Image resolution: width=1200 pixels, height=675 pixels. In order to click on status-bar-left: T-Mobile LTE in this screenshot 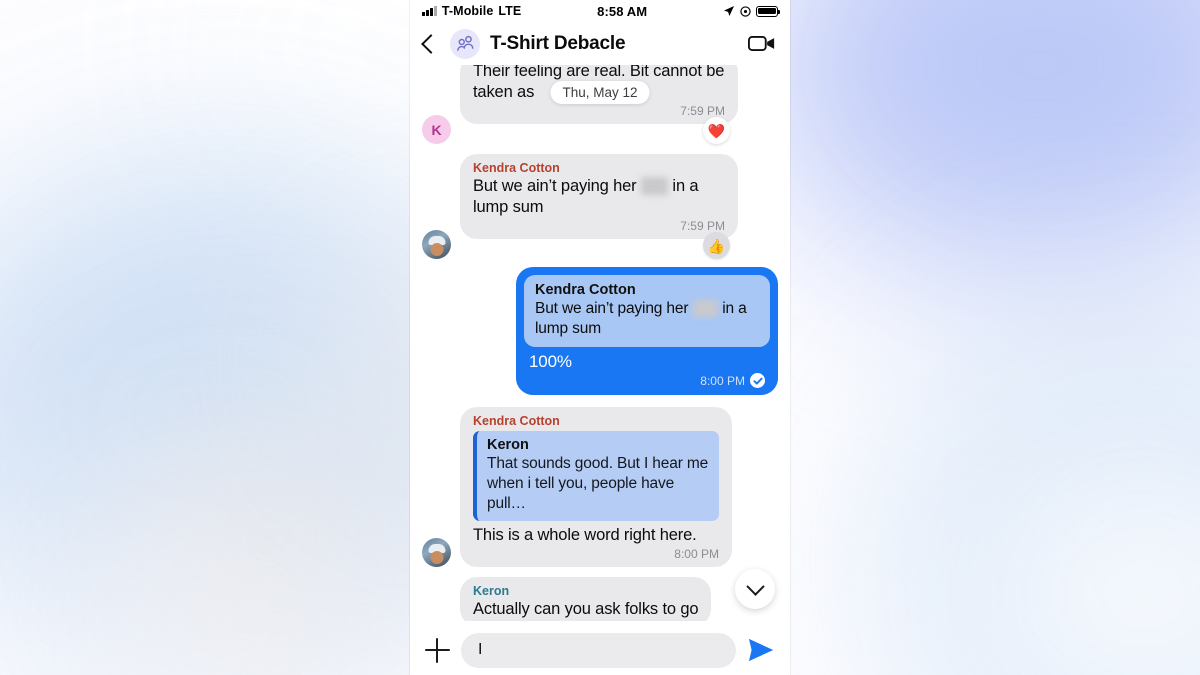, I will do `click(471, 11)`.